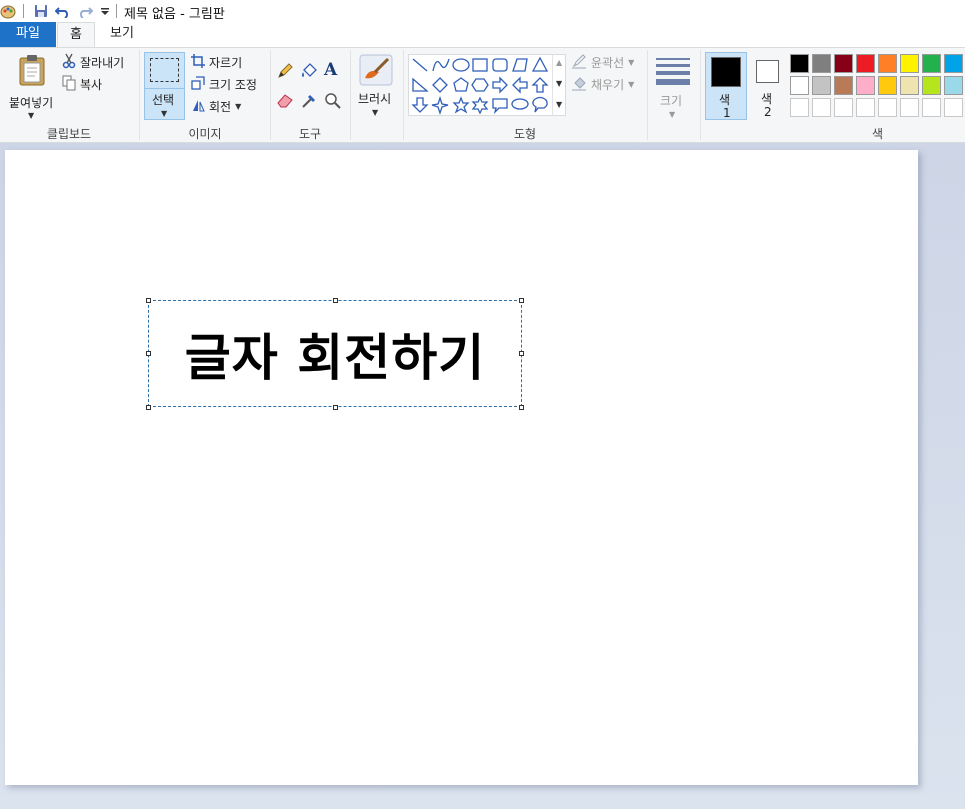  I want to click on line-width-icon, so click(673, 71).